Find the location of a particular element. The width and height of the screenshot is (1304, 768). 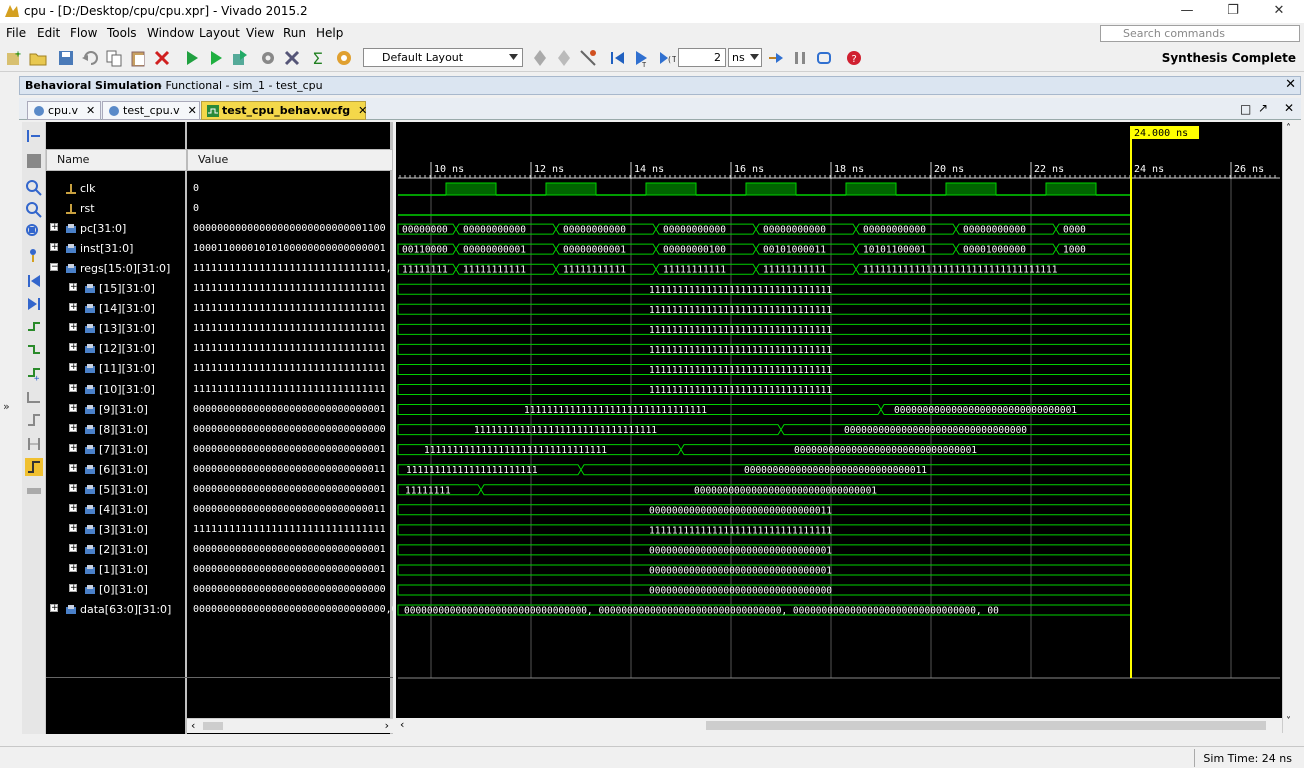

save-icon is located at coordinates (66, 58).